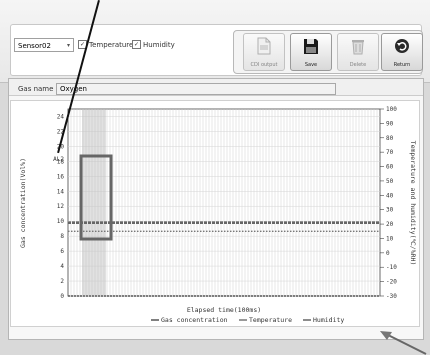 The height and width of the screenshot is (355, 430). What do you see at coordinates (413, 203) in the screenshot?
I see `y-axis-label-right: Temperature and humidity(℃/%RH)` at bounding box center [413, 203].